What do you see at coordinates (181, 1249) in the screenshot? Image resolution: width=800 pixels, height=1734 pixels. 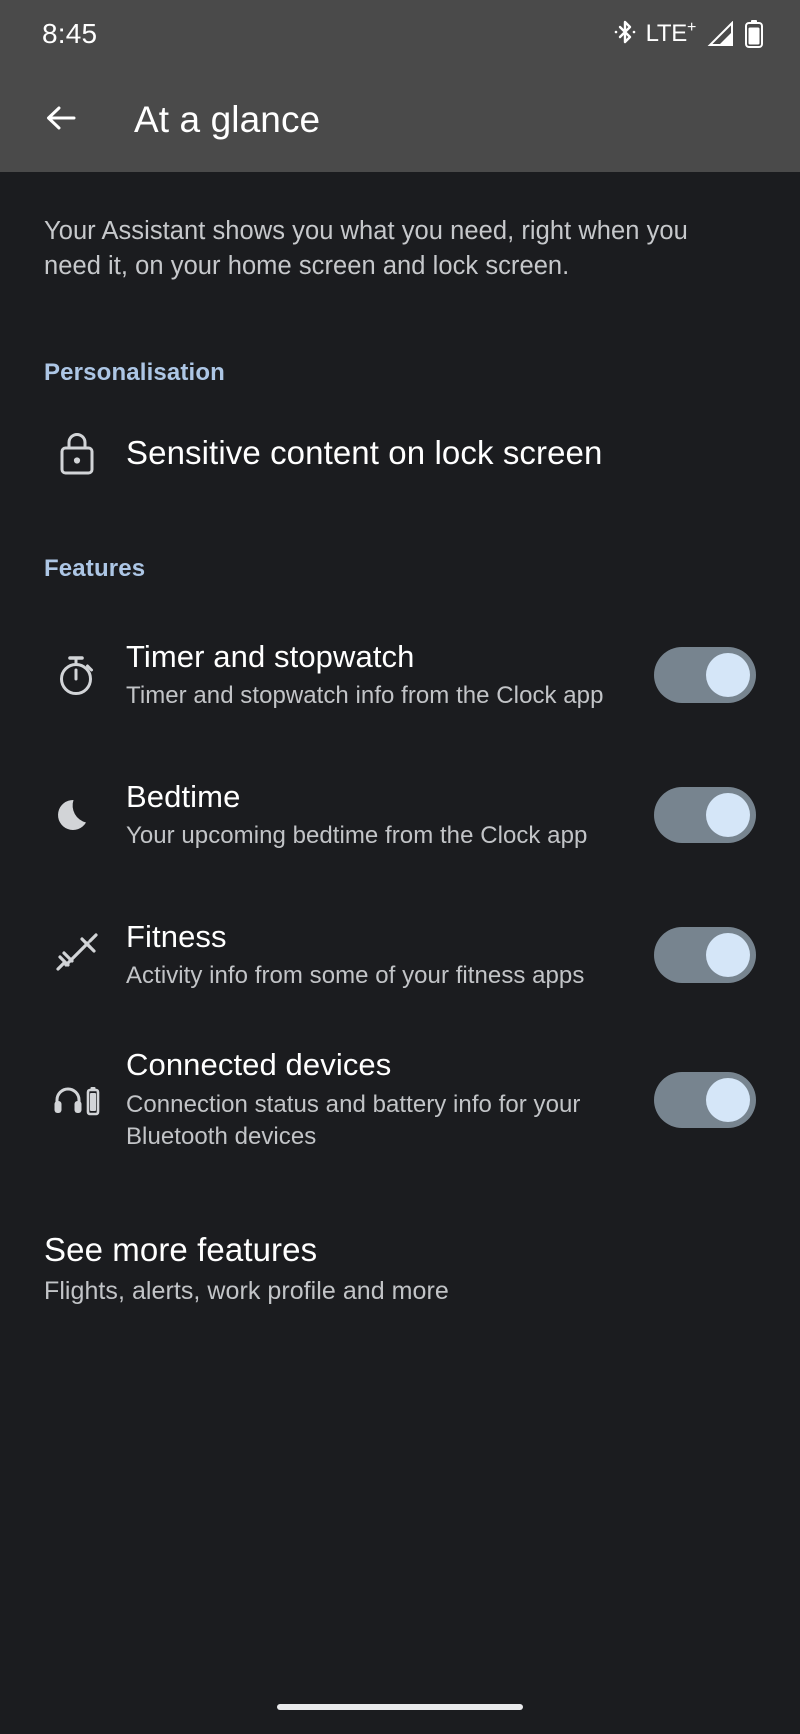 I see `see-more-features-title: See more features` at bounding box center [181, 1249].